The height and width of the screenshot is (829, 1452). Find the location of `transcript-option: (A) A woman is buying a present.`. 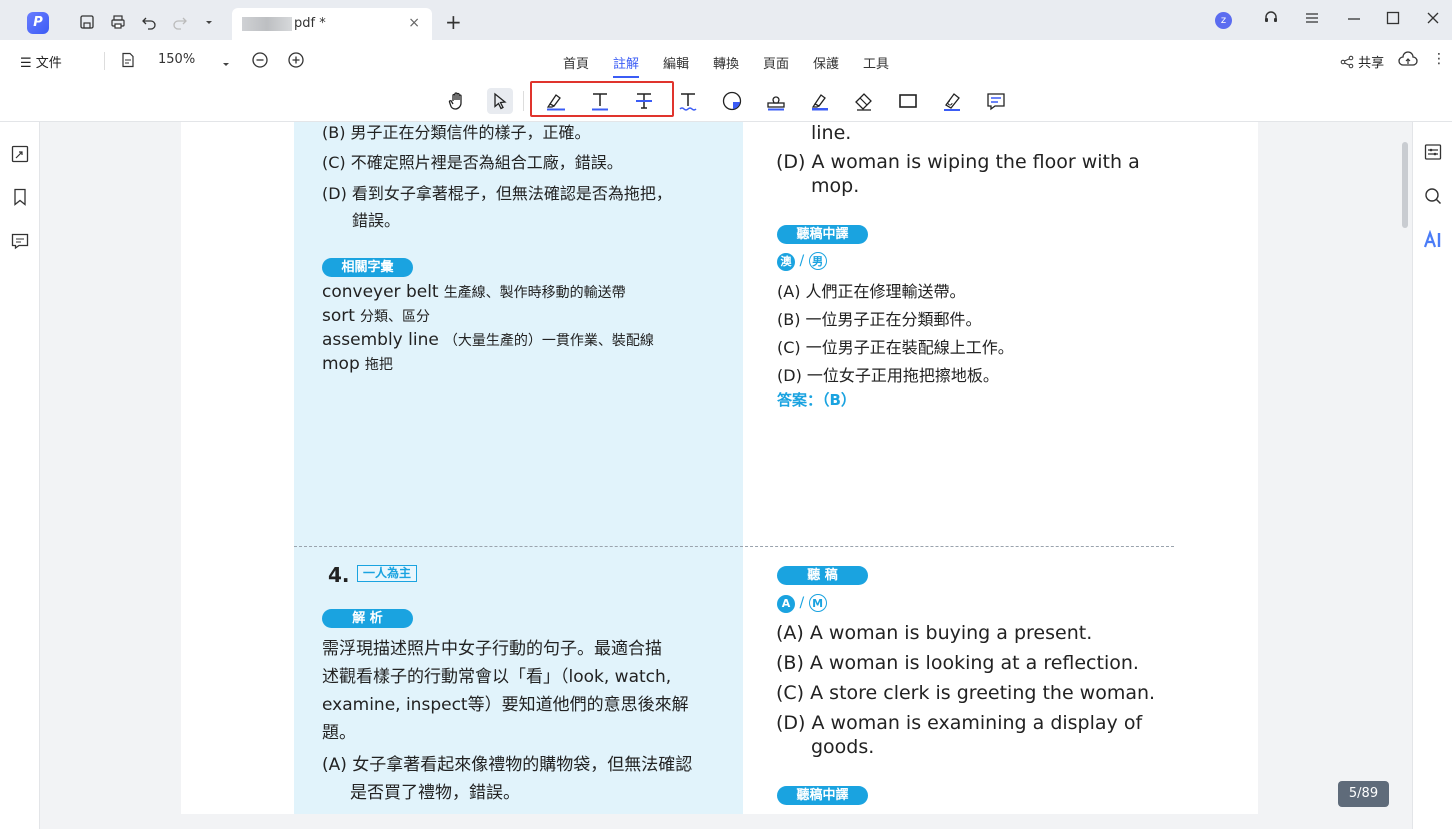

transcript-option: (A) A woman is buying a present. is located at coordinates (934, 633).